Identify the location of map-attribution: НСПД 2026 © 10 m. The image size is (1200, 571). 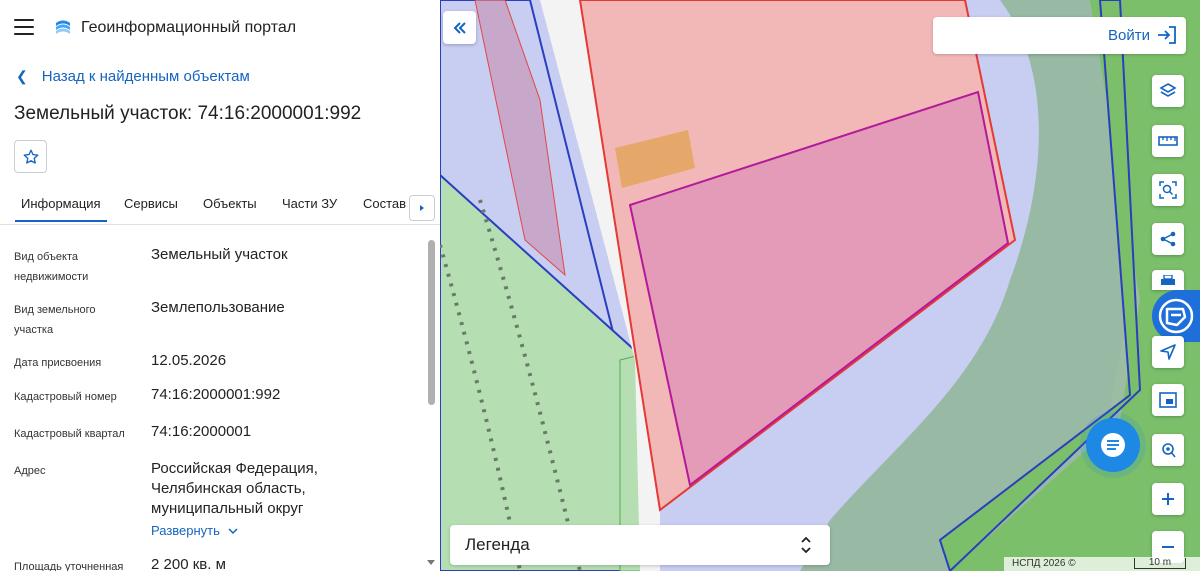
(1102, 564).